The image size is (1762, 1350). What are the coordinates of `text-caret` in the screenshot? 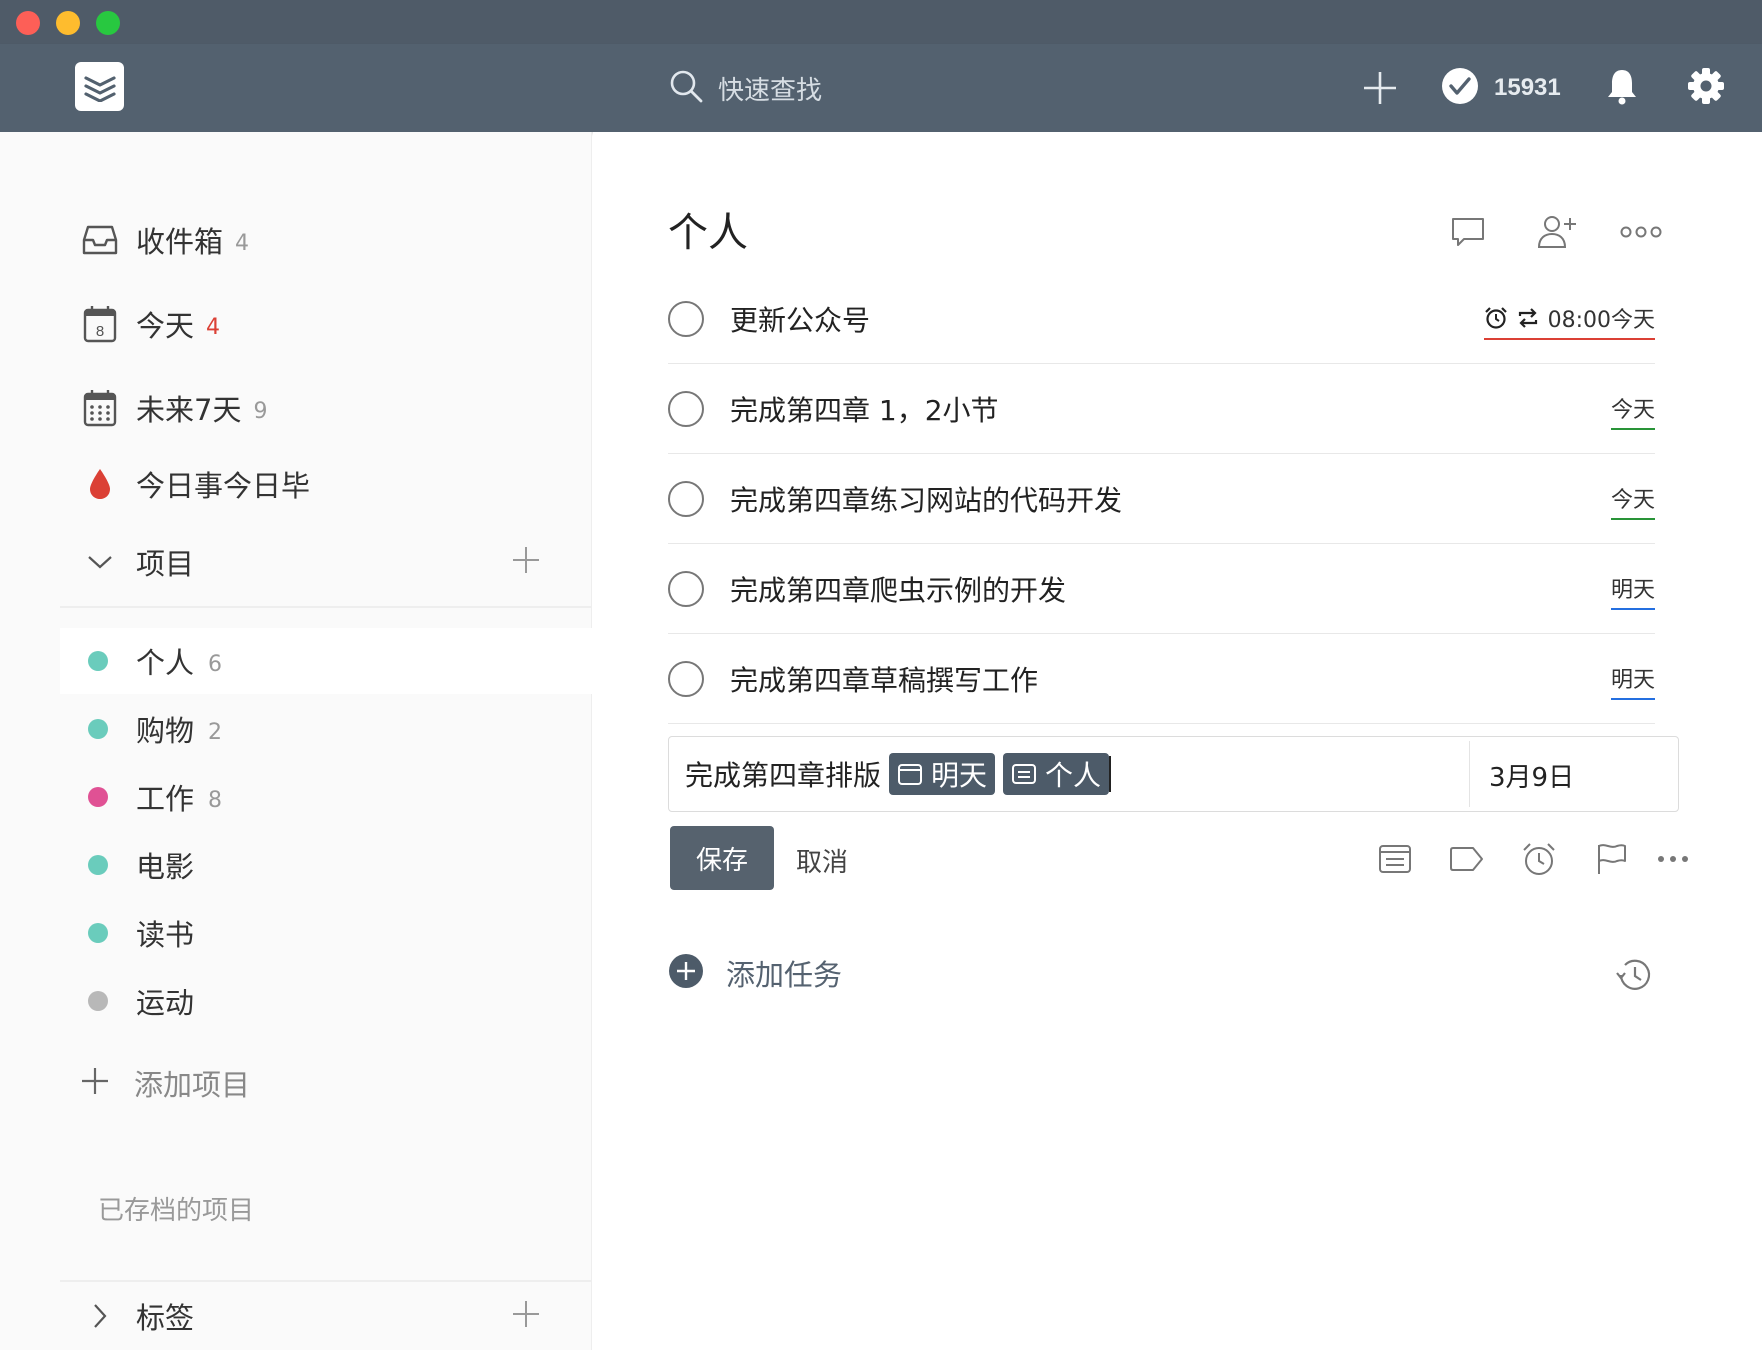 It's located at (1110, 774).